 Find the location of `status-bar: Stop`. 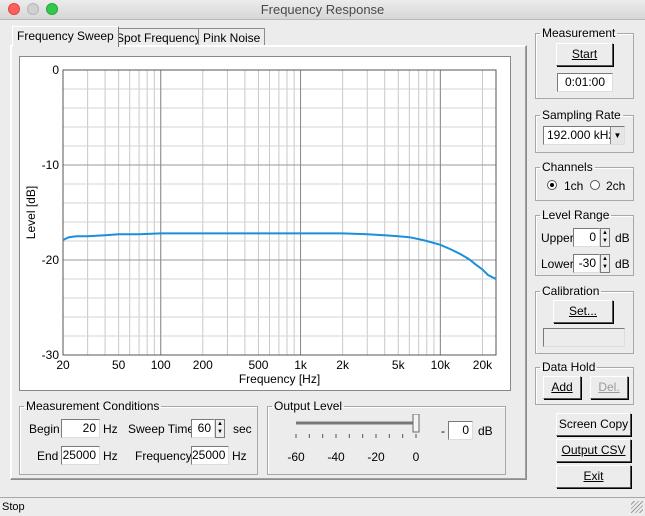

status-bar: Stop is located at coordinates (322, 506).